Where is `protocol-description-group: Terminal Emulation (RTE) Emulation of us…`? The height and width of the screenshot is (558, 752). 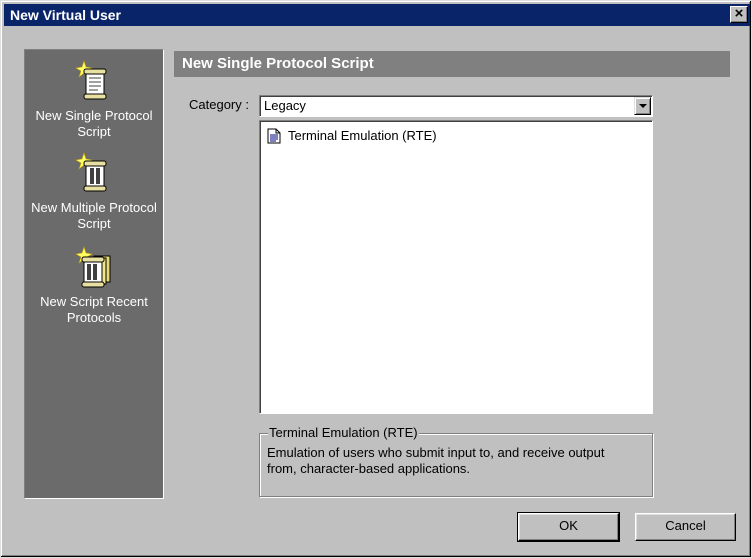
protocol-description-group: Terminal Emulation (RTE) Emulation of us… is located at coordinates (456, 461).